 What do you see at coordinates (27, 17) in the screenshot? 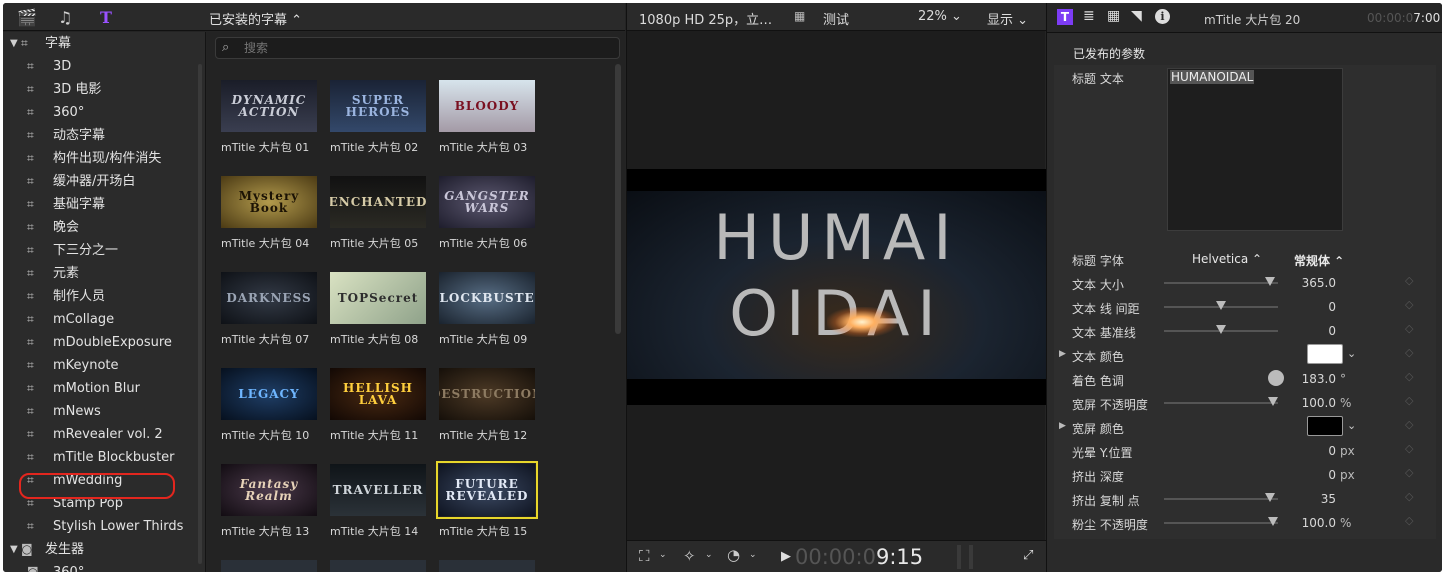
I see `clapper-icon: 🎬` at bounding box center [27, 17].